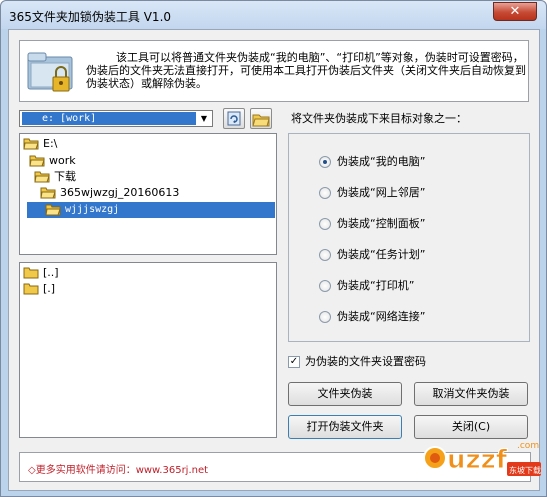 This screenshot has height=497, width=547. I want to click on folder-browse-button, so click(261, 118).